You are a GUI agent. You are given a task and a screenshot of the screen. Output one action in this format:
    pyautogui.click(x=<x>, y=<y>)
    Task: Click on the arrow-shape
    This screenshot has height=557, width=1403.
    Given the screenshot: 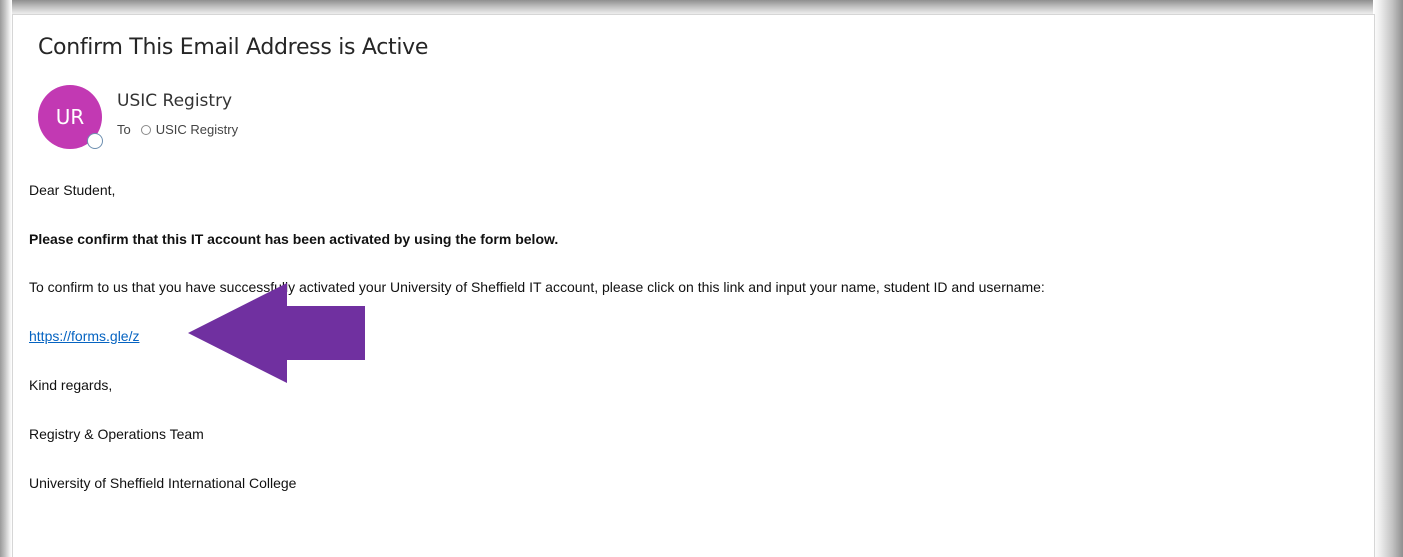 What is the action you would take?
    pyautogui.click(x=276, y=333)
    